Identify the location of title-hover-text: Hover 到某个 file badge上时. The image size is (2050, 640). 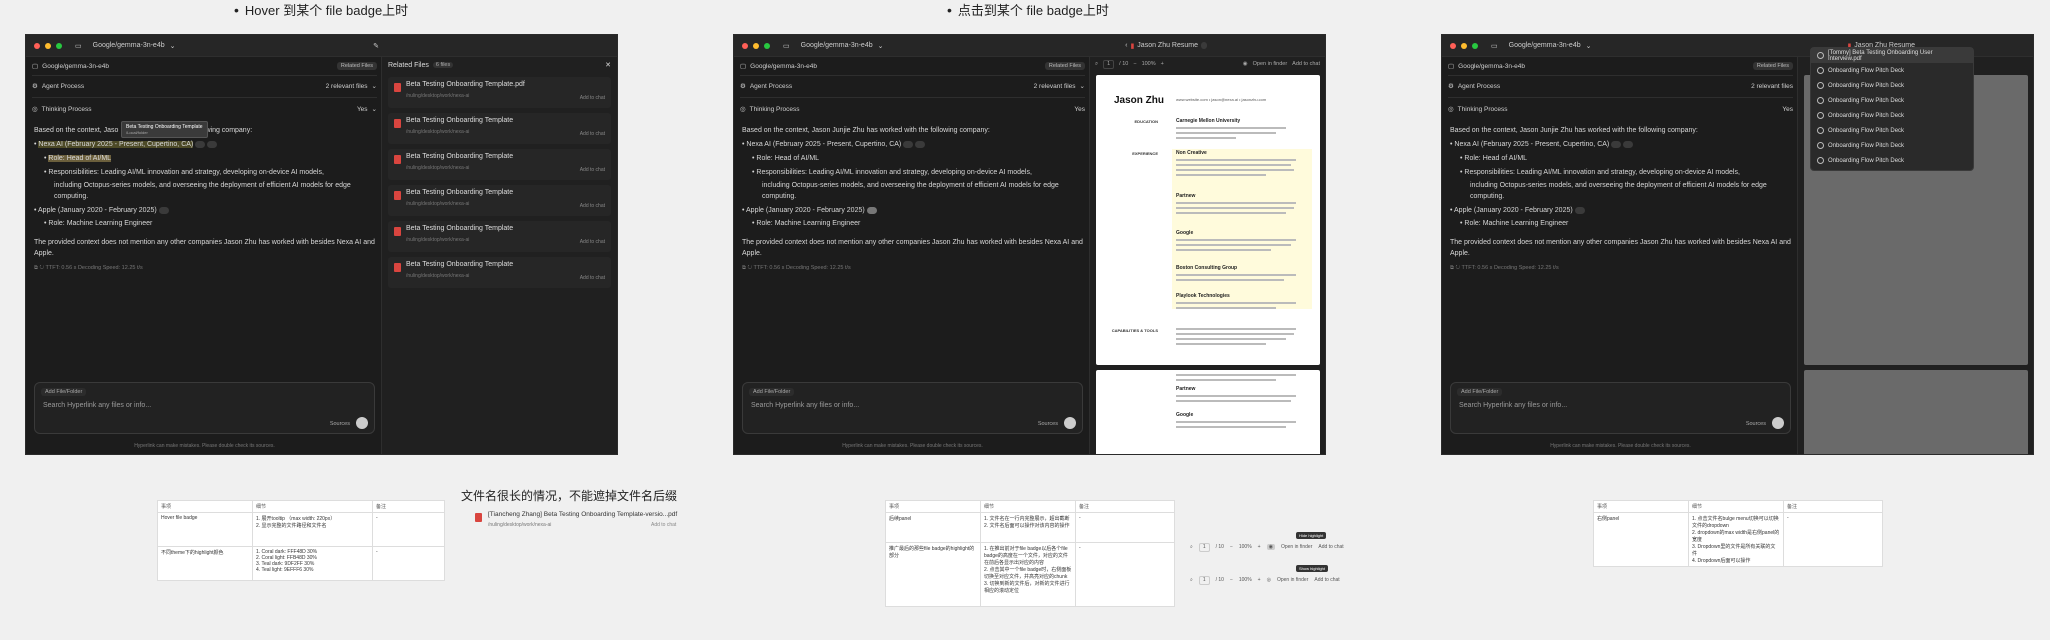
(326, 10).